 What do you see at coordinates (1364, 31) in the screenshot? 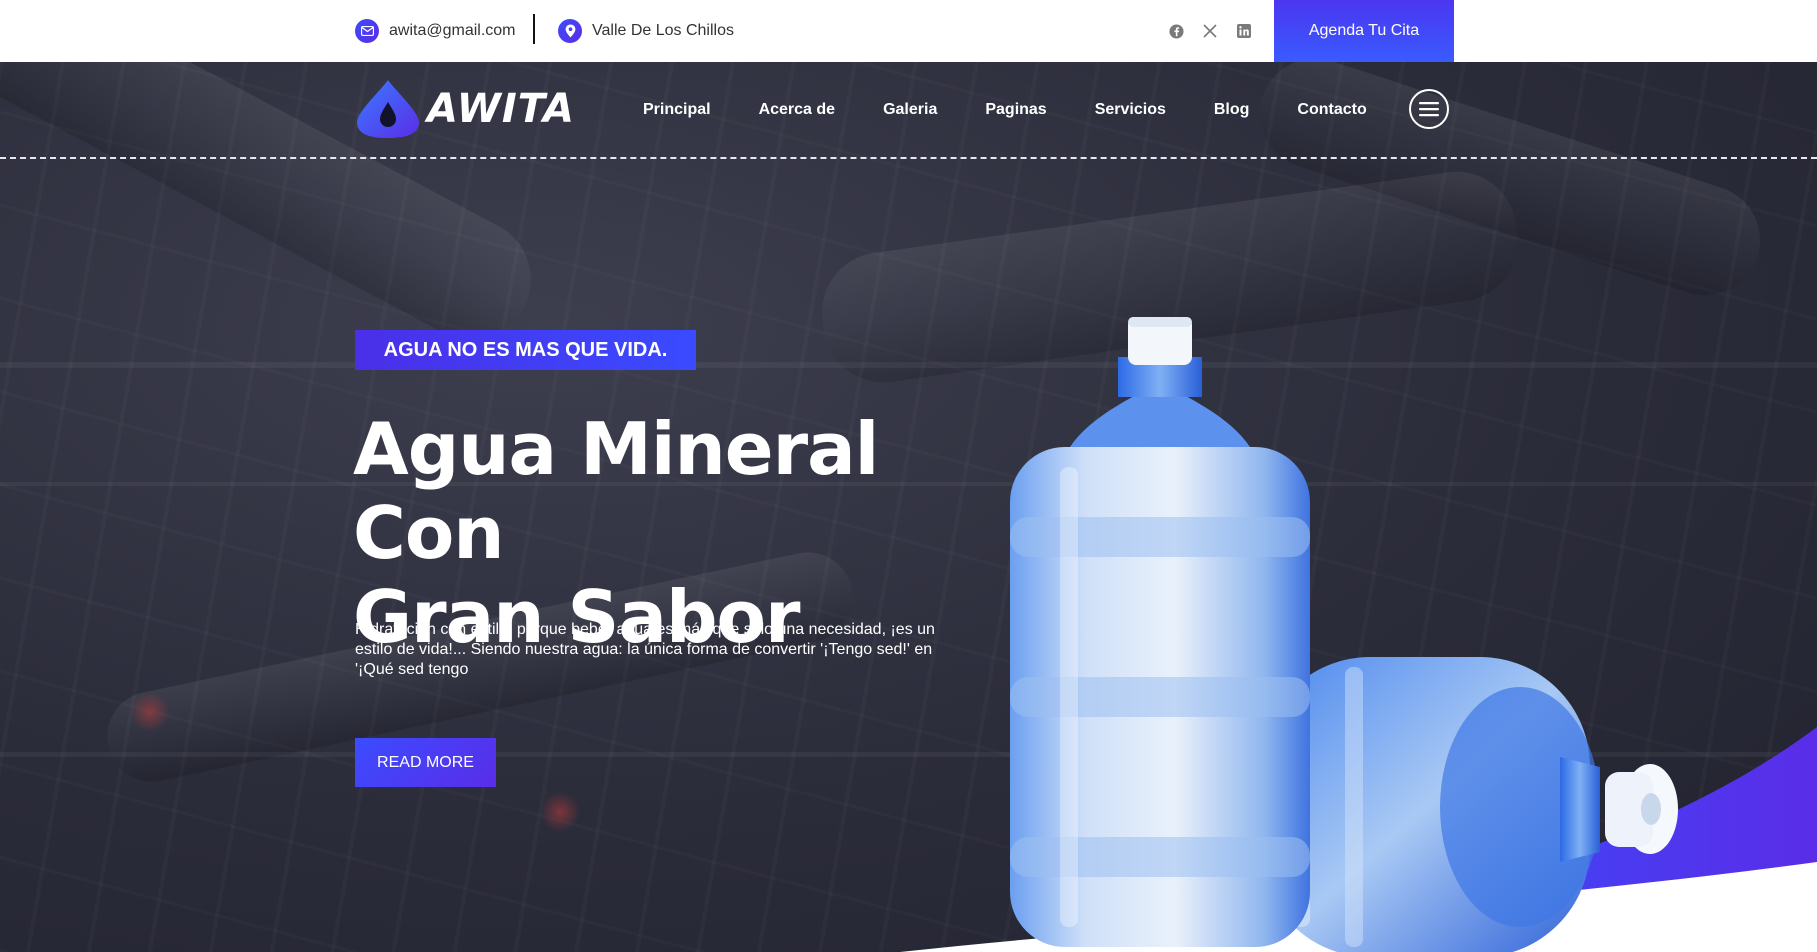
I see `book-appointment-button: Agenda Tu Cita` at bounding box center [1364, 31].